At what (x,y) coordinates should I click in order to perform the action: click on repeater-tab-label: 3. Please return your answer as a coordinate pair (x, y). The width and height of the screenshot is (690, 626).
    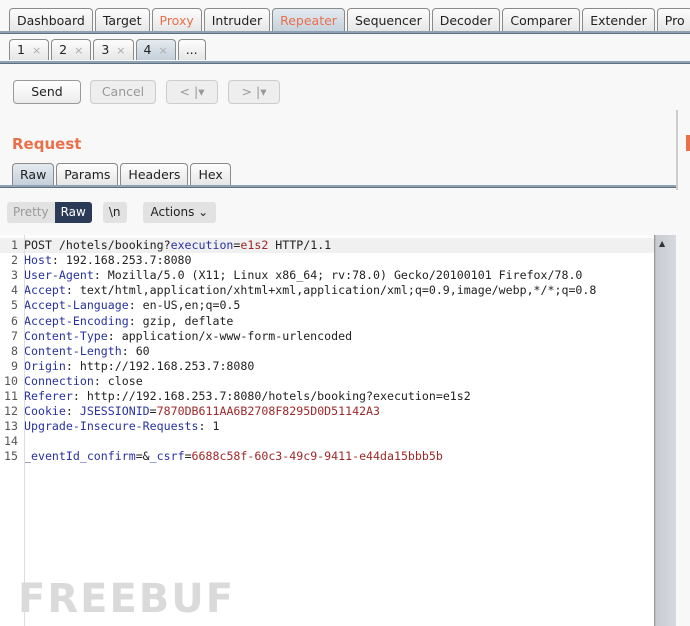
    Looking at the image, I should click on (105, 49).